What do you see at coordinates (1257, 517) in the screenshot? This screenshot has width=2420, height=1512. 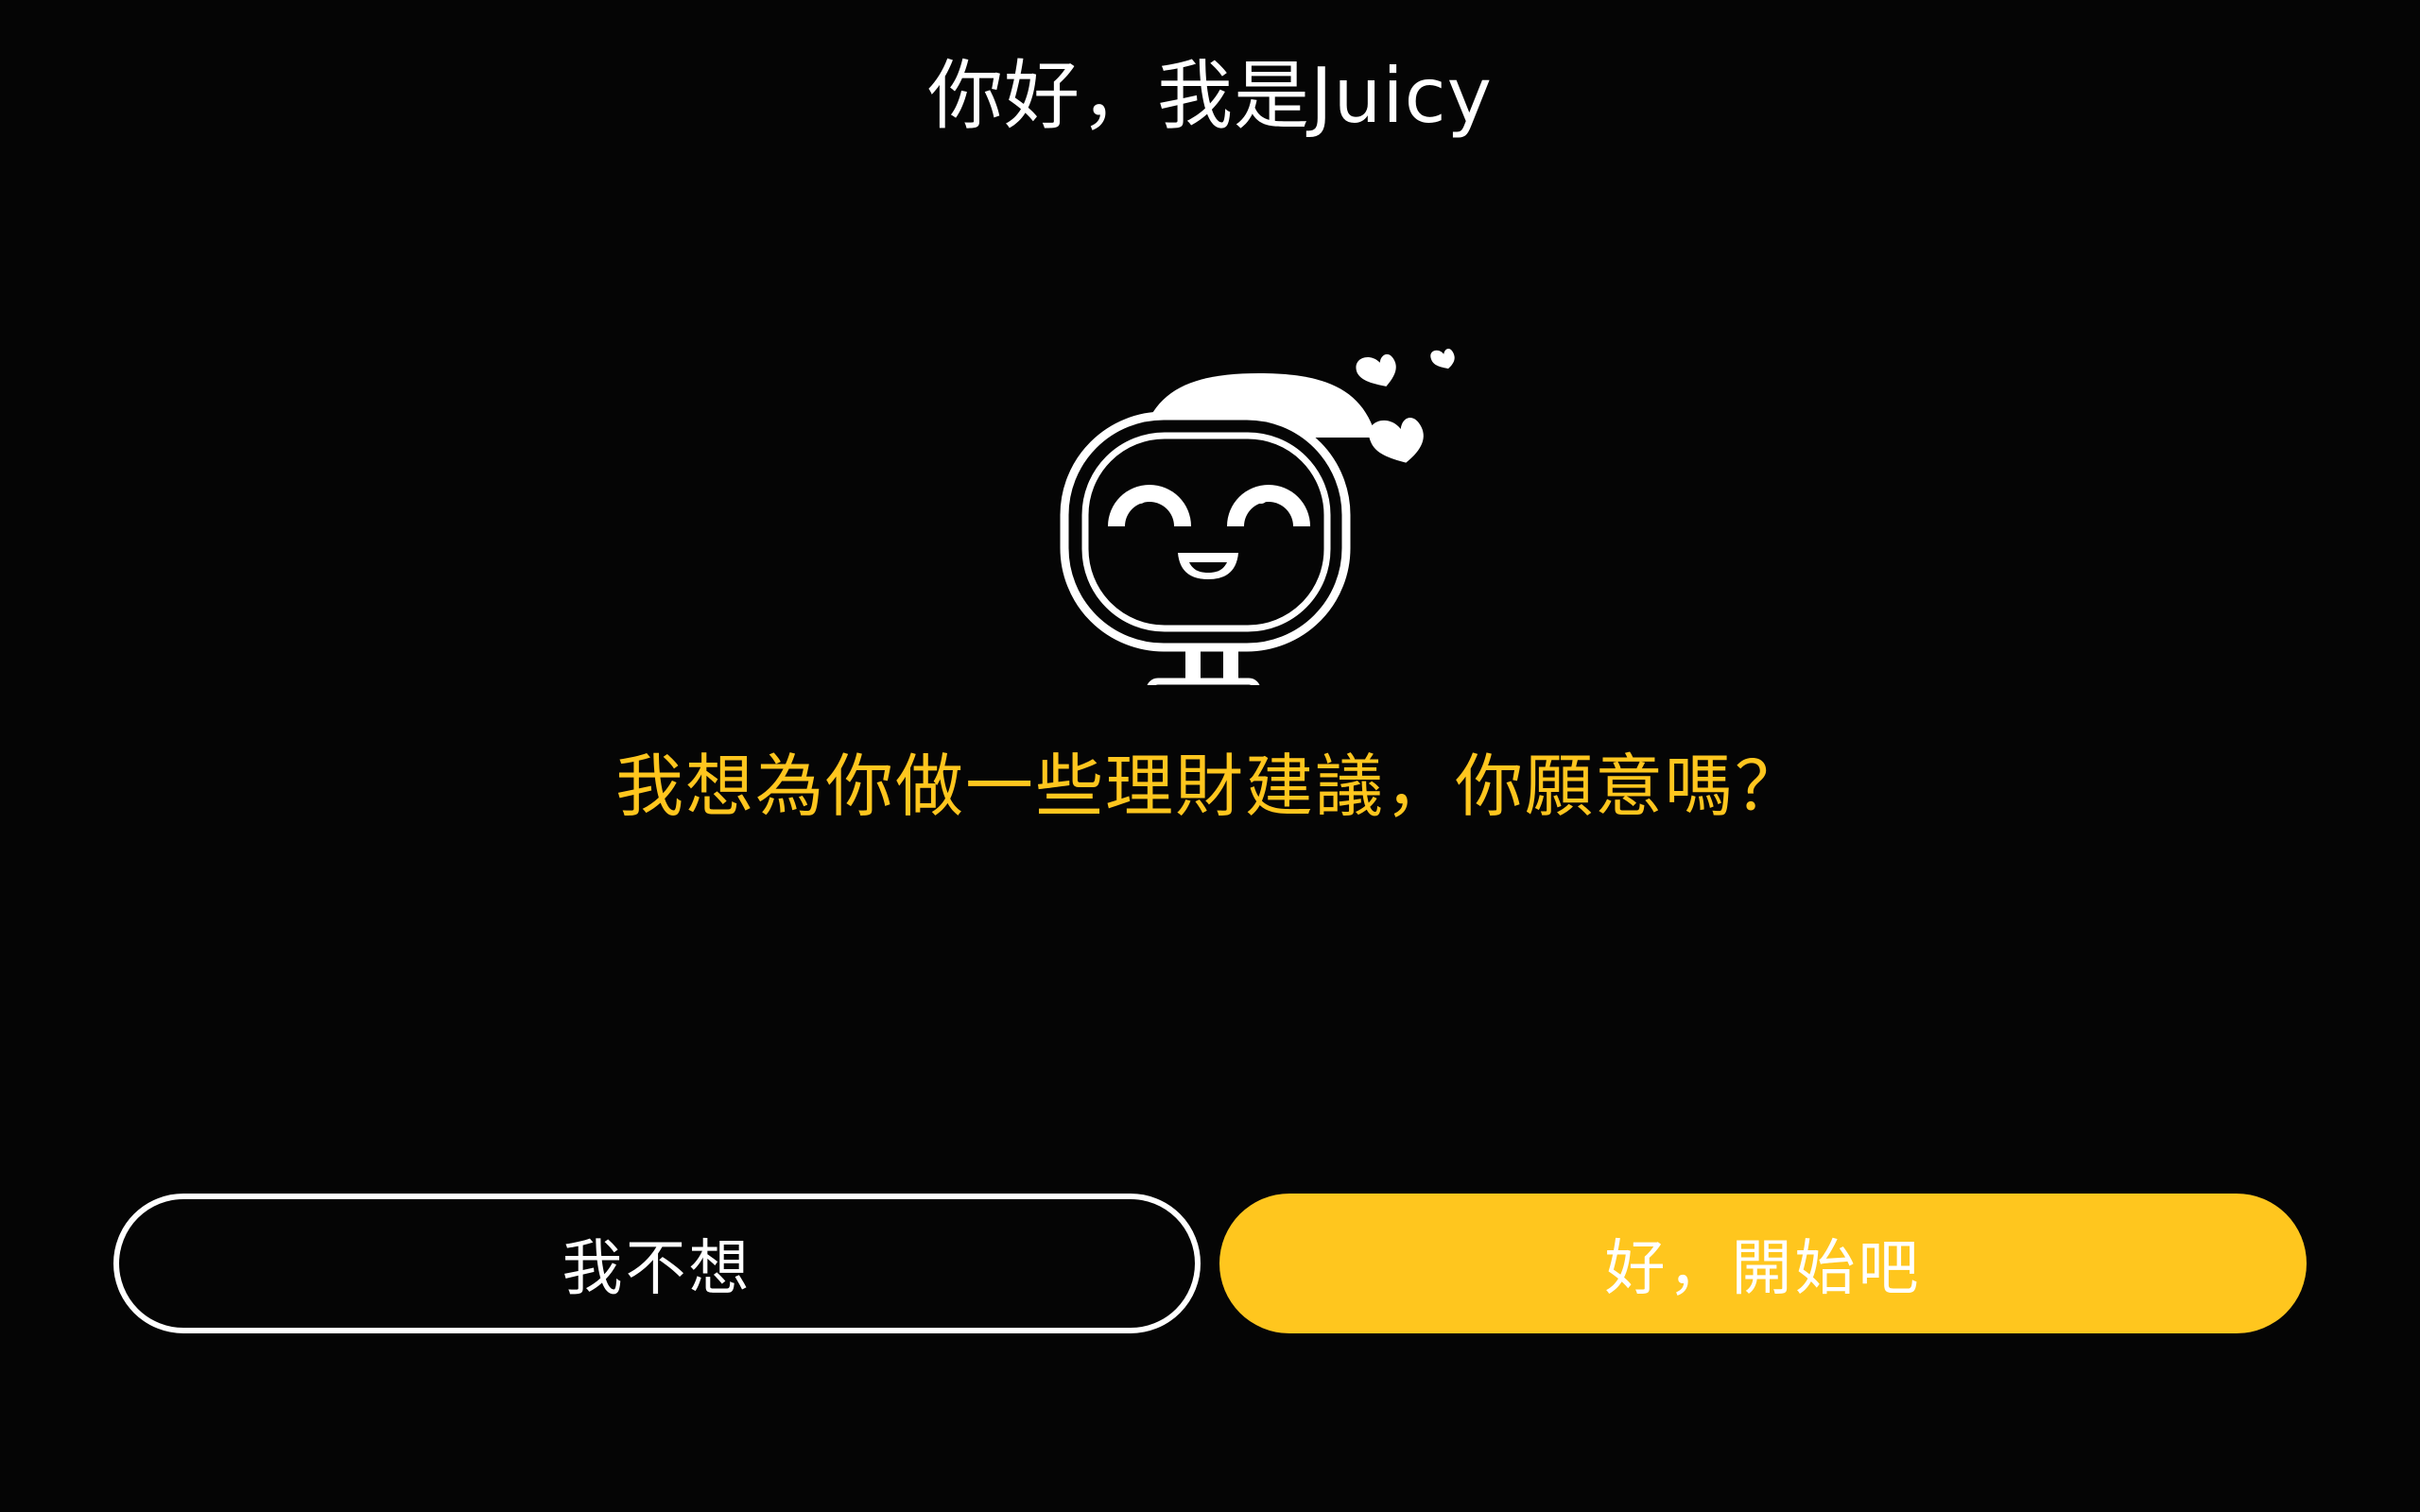 I see `robot-mascot` at bounding box center [1257, 517].